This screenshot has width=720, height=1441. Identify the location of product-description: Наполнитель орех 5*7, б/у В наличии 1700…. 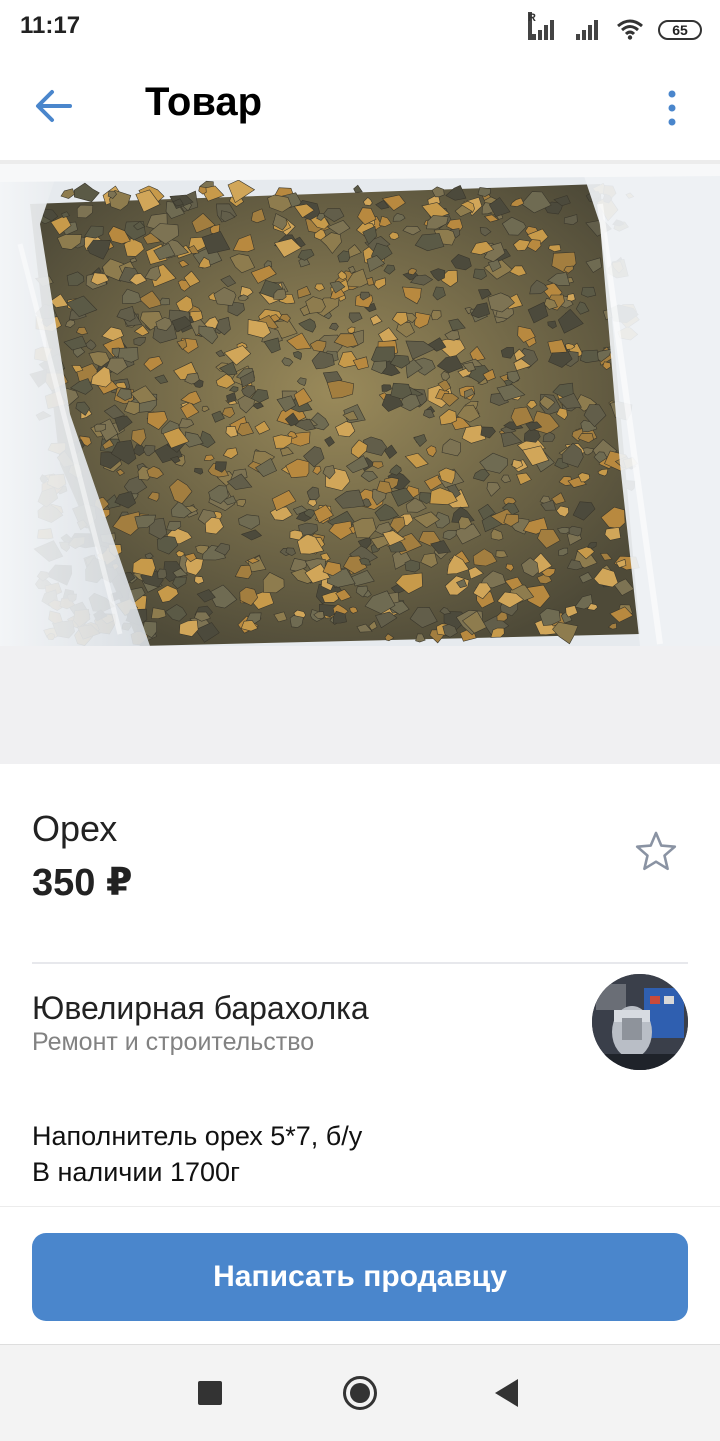
(360, 1154).